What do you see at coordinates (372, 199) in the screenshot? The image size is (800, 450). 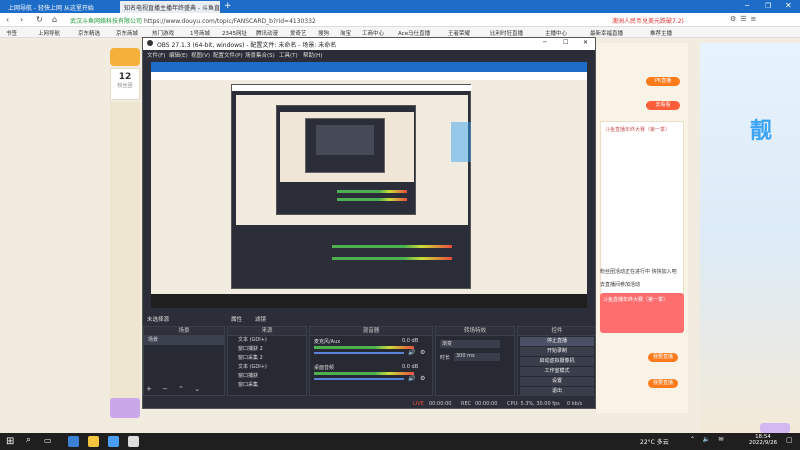 I see `preview-meter` at bounding box center [372, 199].